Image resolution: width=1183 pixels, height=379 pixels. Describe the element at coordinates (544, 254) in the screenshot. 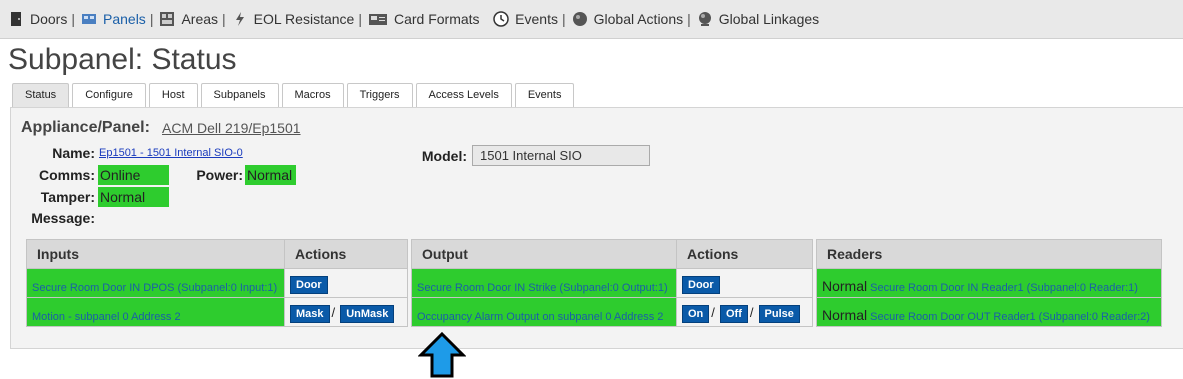

I see `output-header: Output` at that location.